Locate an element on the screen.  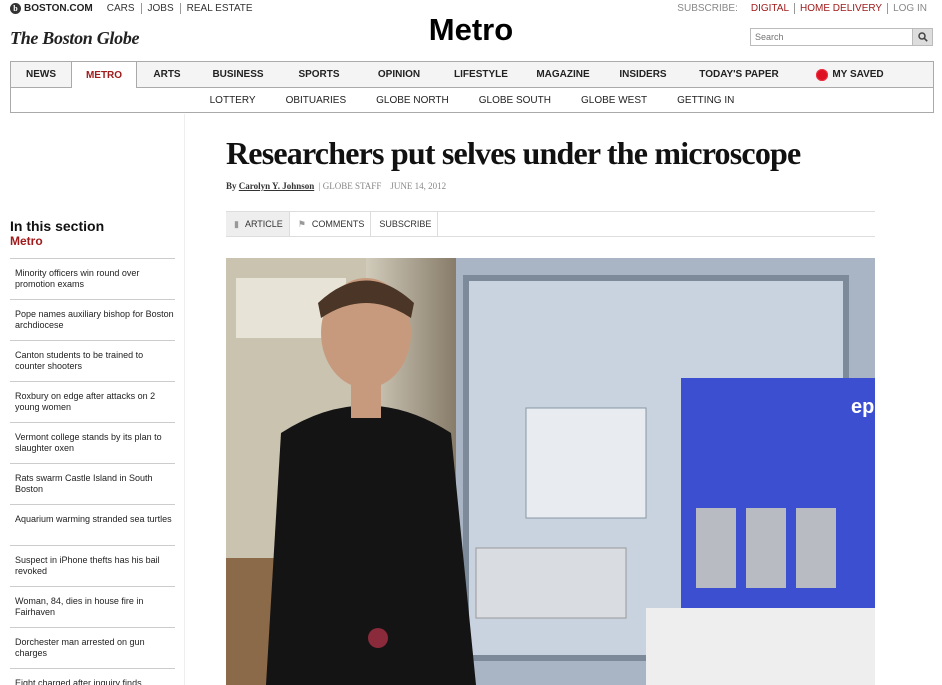
sidebar-section-link: Metro is located at coordinates (26, 241).